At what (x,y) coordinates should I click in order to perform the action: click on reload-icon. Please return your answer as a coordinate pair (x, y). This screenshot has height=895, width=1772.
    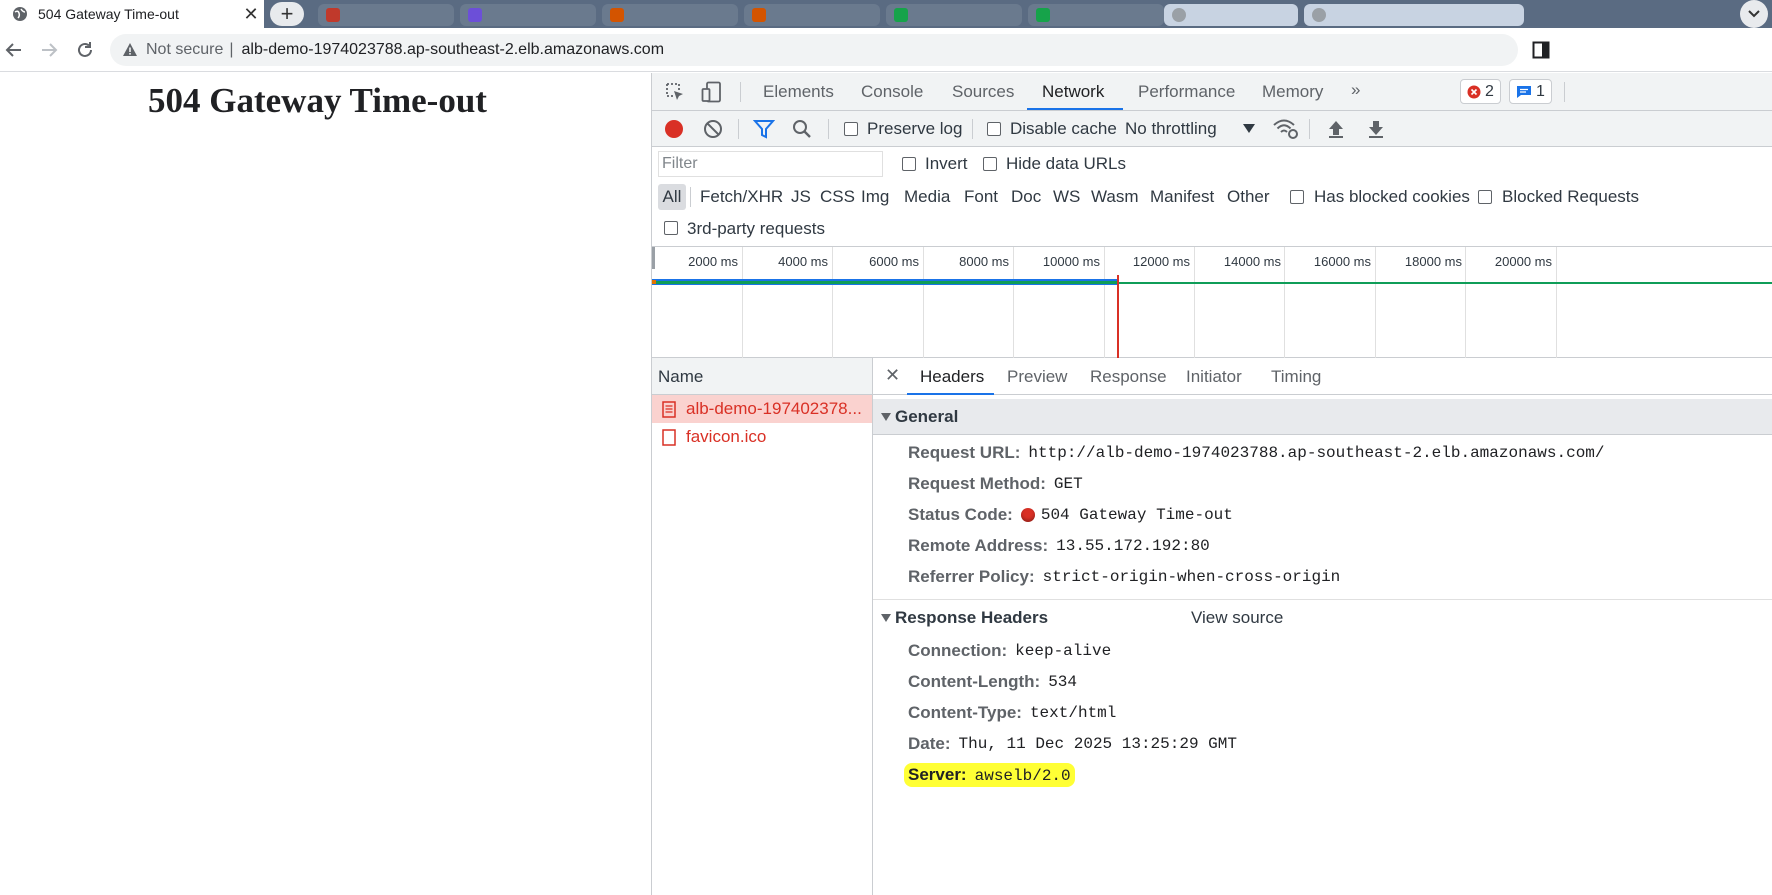
    Looking at the image, I should click on (85, 50).